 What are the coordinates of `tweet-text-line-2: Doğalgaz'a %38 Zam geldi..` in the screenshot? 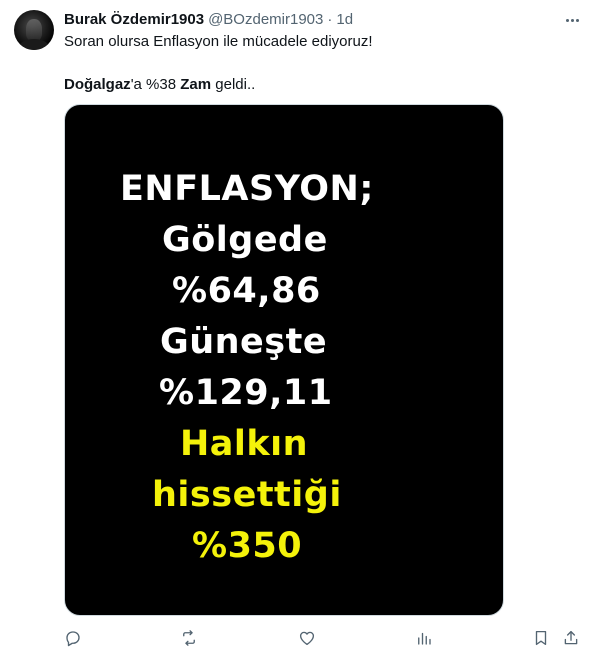 It's located at (159, 85).